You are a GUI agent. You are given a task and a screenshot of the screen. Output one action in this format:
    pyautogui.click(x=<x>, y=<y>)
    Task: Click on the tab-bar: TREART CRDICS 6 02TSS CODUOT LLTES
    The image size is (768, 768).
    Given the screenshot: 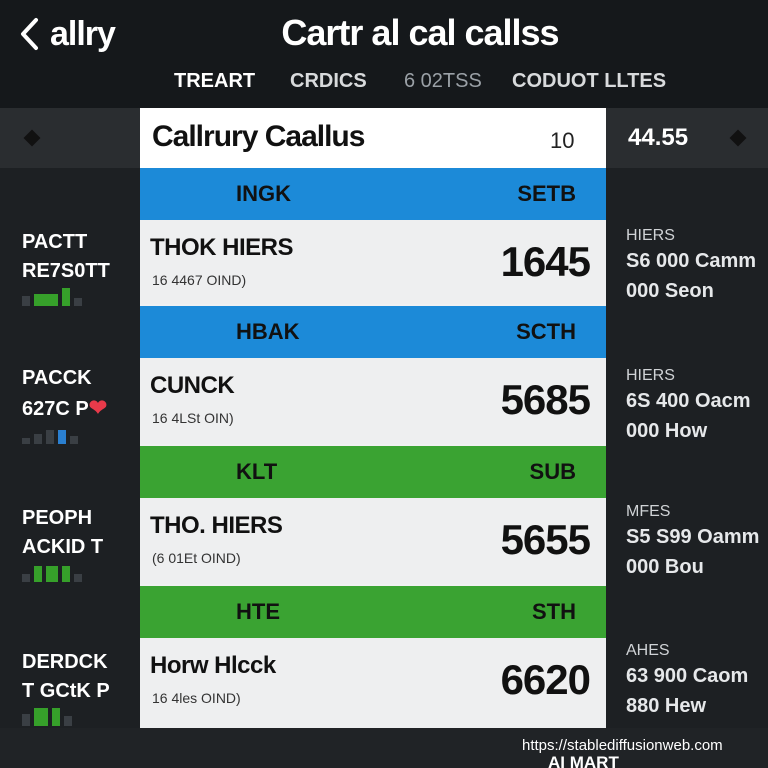 What is the action you would take?
    pyautogui.click(x=410, y=84)
    